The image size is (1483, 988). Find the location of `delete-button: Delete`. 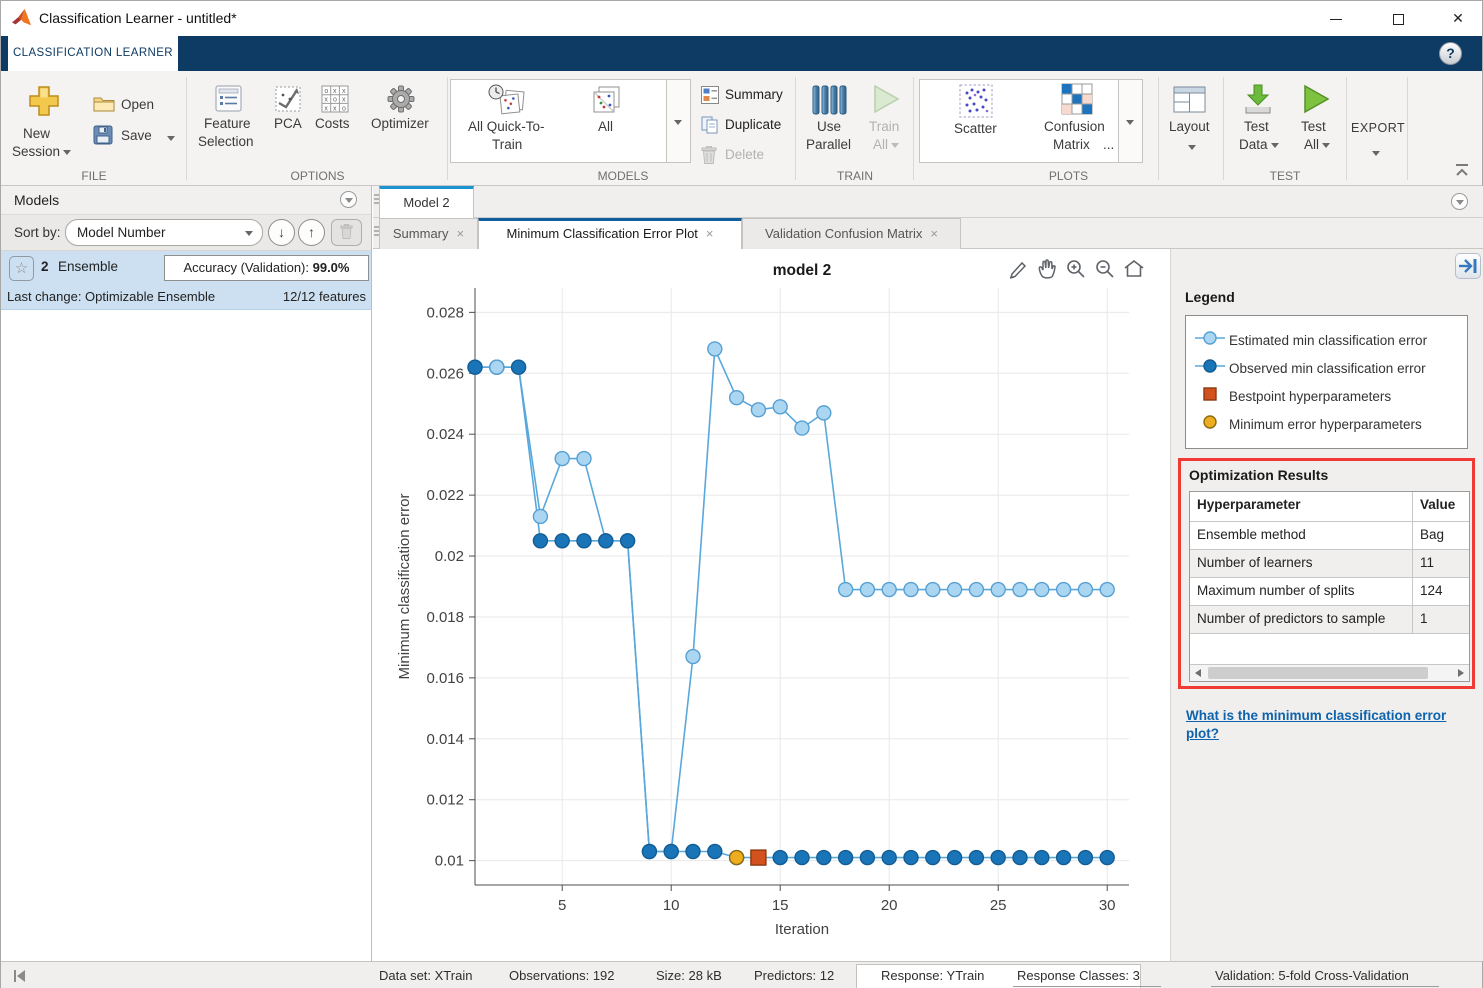

delete-button: Delete is located at coordinates (745, 156).